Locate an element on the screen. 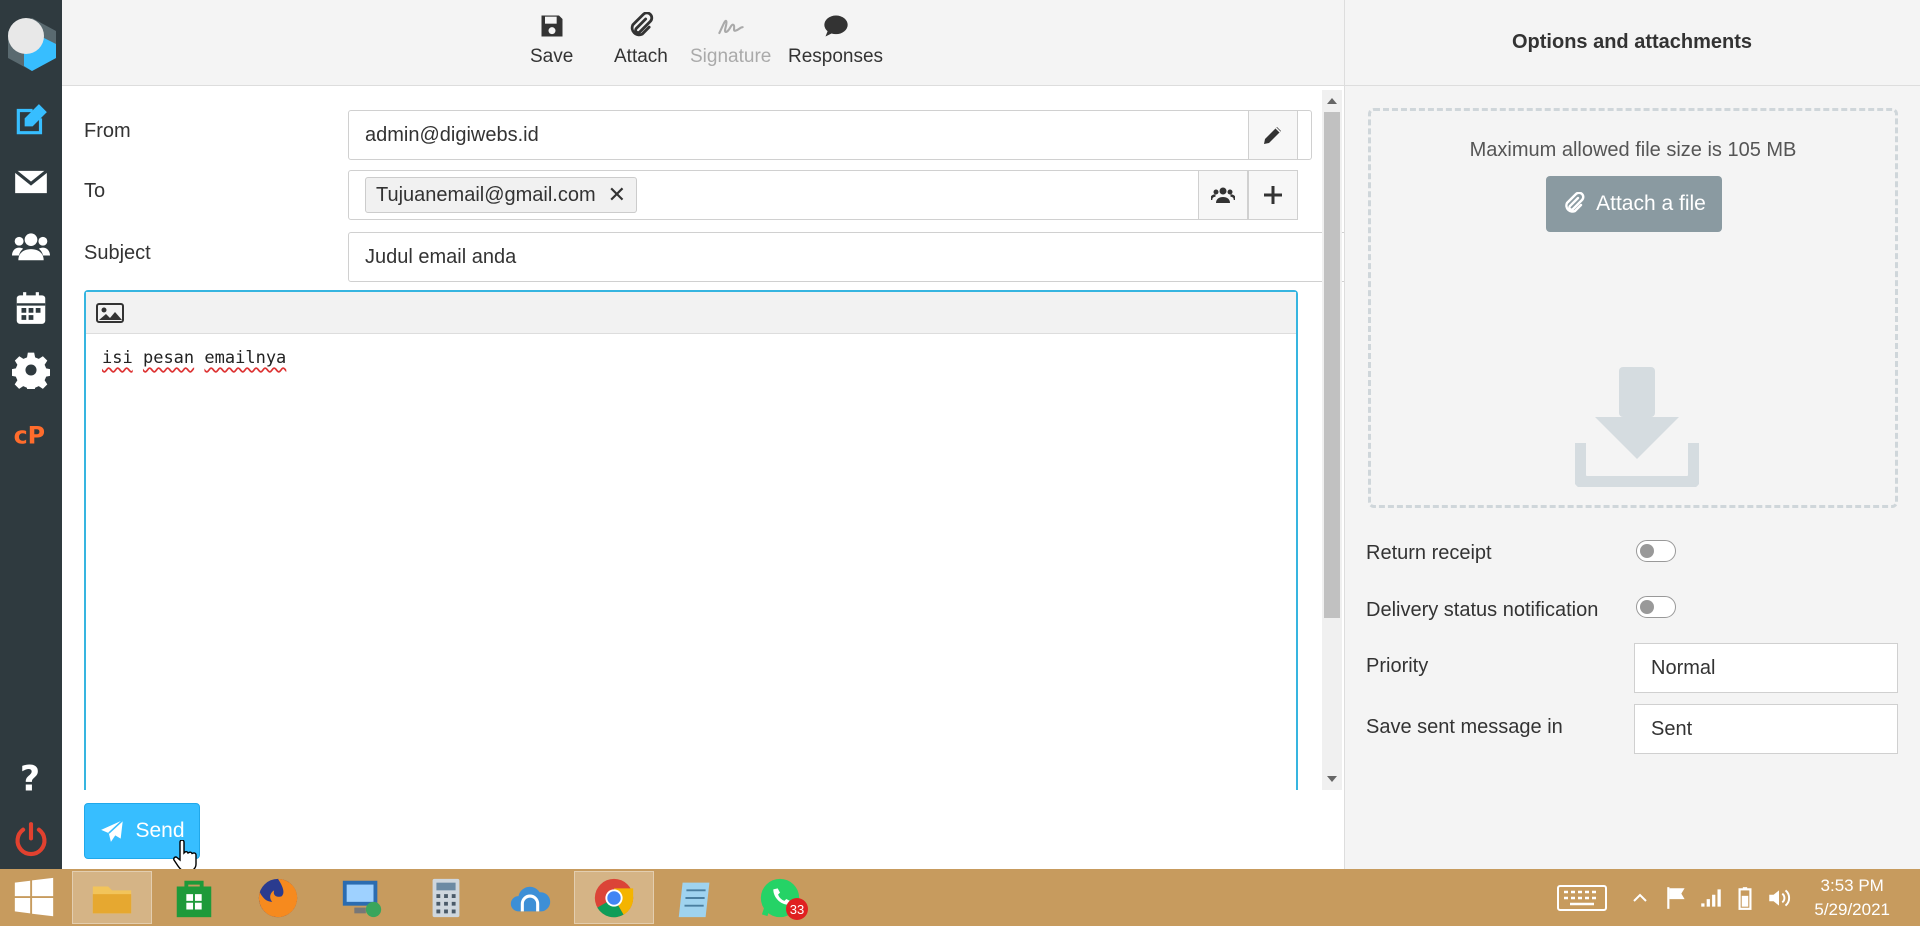  address-book-button is located at coordinates (1223, 195).